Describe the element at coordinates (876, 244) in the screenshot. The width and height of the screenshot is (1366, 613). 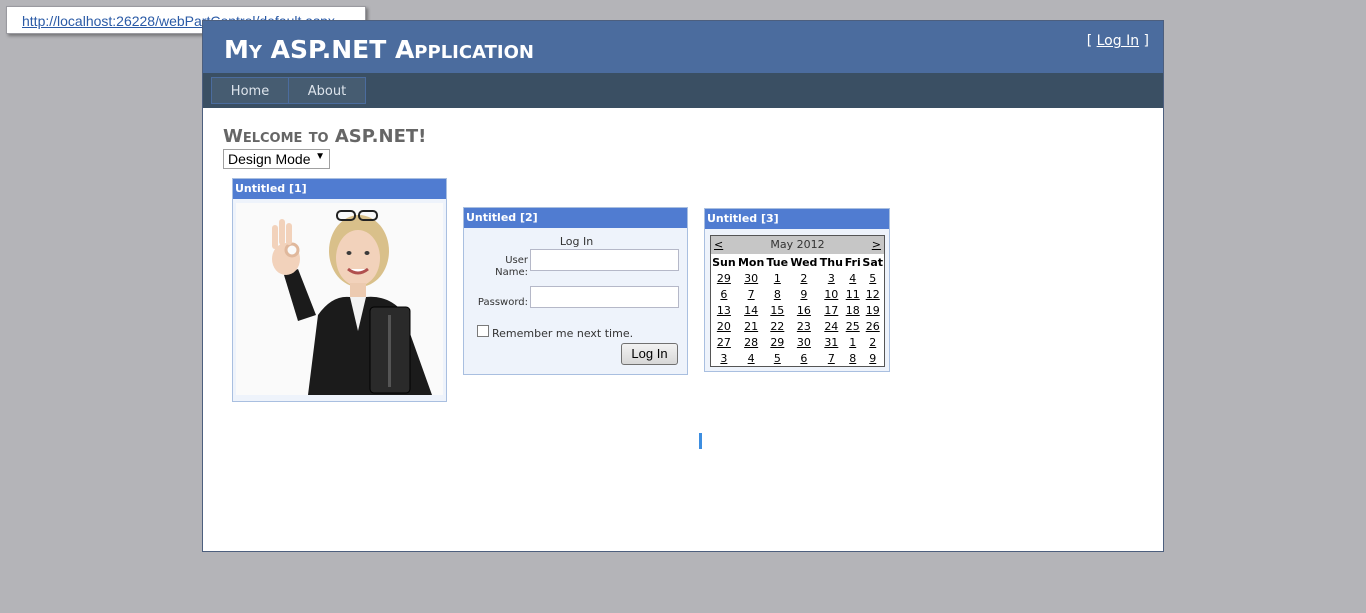
I see `calendar-next-month: >` at that location.